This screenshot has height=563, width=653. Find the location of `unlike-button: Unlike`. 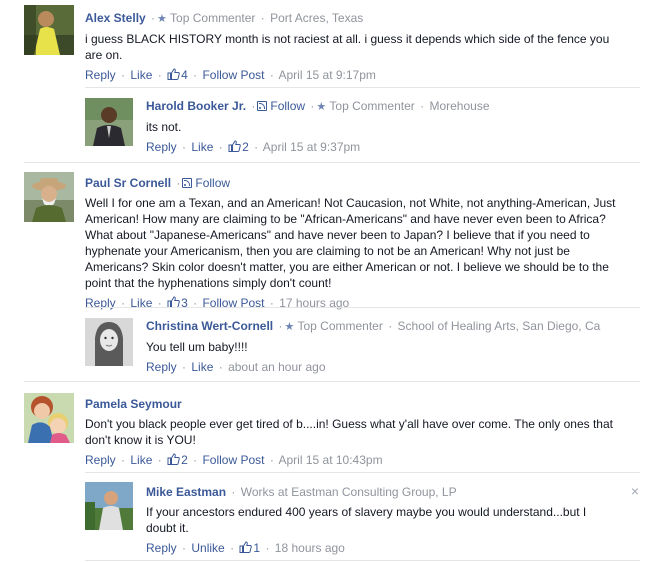

unlike-button: Unlike is located at coordinates (207, 548).